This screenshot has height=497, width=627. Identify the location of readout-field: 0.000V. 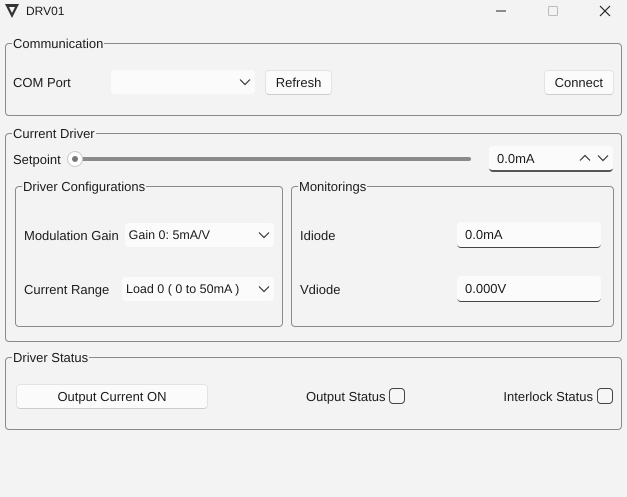
(529, 289).